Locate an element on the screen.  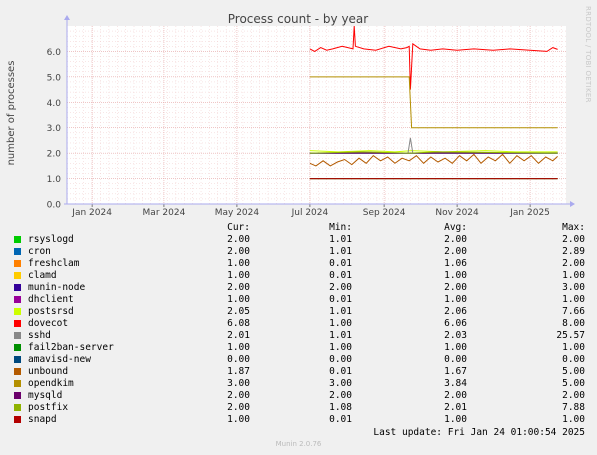
legend-row-amavisd-new: amavisd-new 0.00 0.00 0.00 0.00 is located at coordinates (299, 360).